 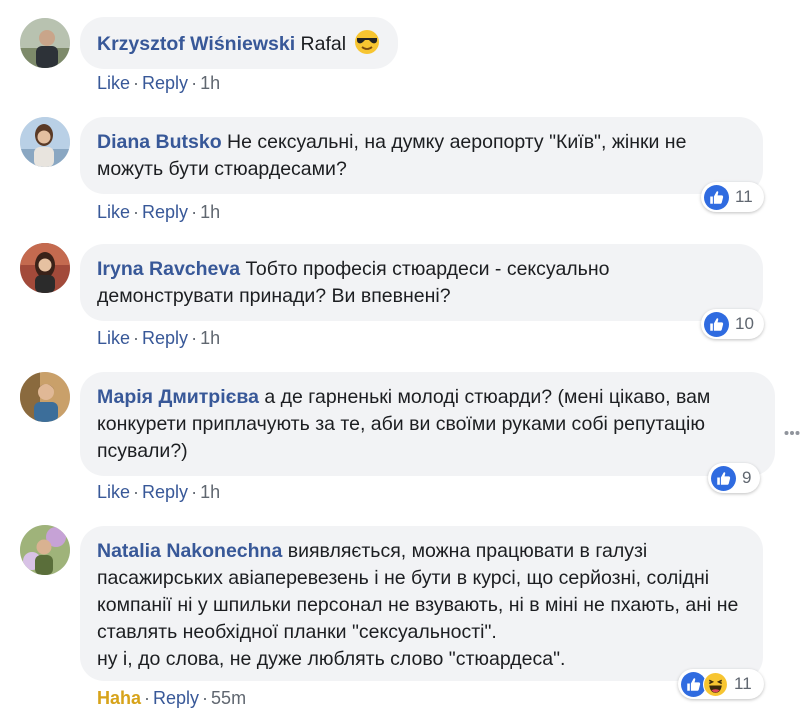 What do you see at coordinates (168, 269) in the screenshot?
I see `comment-author: Iryna Ravcheva` at bounding box center [168, 269].